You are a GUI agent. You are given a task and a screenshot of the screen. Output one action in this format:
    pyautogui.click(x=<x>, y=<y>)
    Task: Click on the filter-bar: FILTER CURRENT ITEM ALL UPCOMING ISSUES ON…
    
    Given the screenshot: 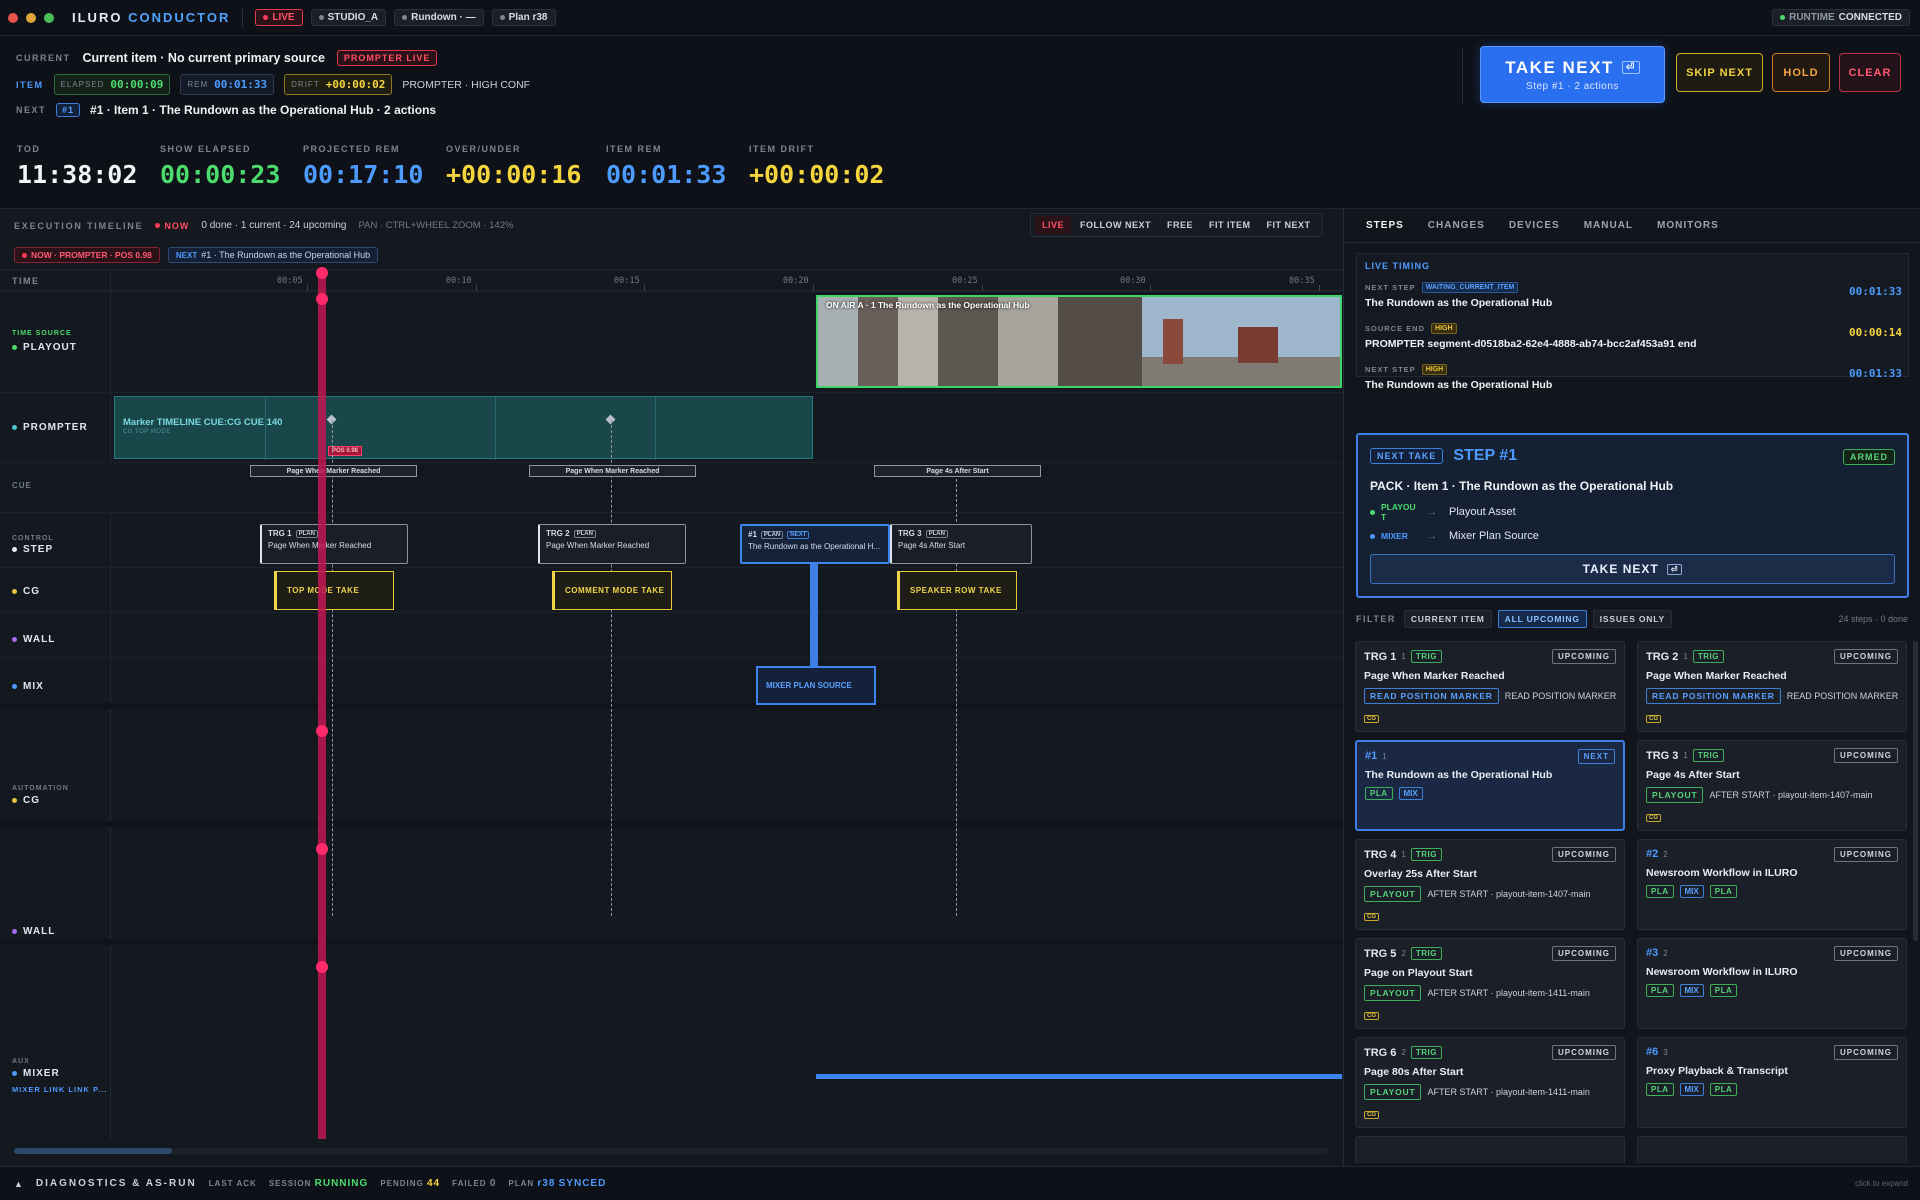 What is the action you would take?
    pyautogui.click(x=1514, y=619)
    